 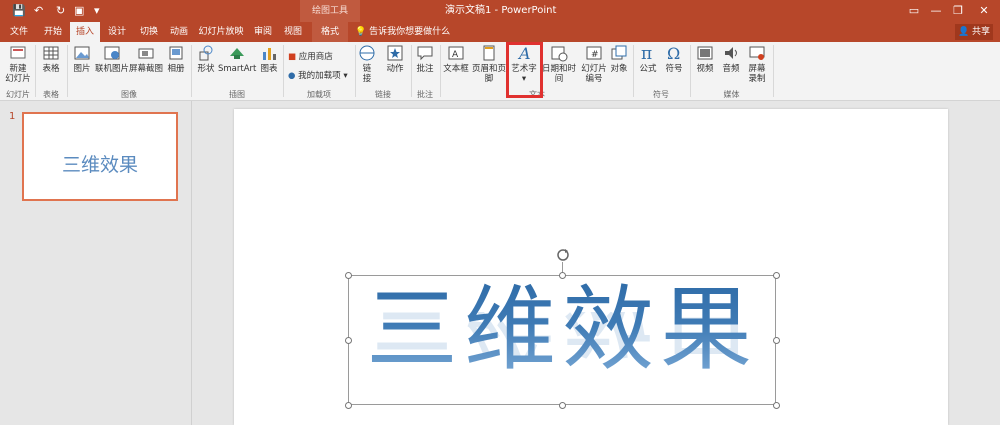 I want to click on group-slides-label: 幻灯片, so click(x=18, y=94).